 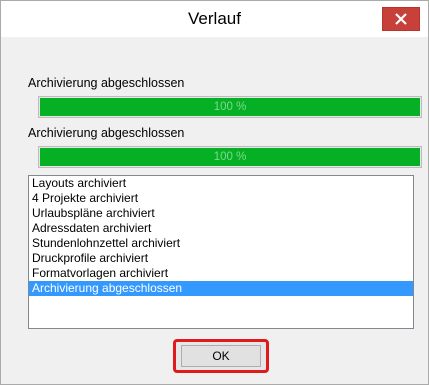 I want to click on close-icon, so click(x=401, y=19).